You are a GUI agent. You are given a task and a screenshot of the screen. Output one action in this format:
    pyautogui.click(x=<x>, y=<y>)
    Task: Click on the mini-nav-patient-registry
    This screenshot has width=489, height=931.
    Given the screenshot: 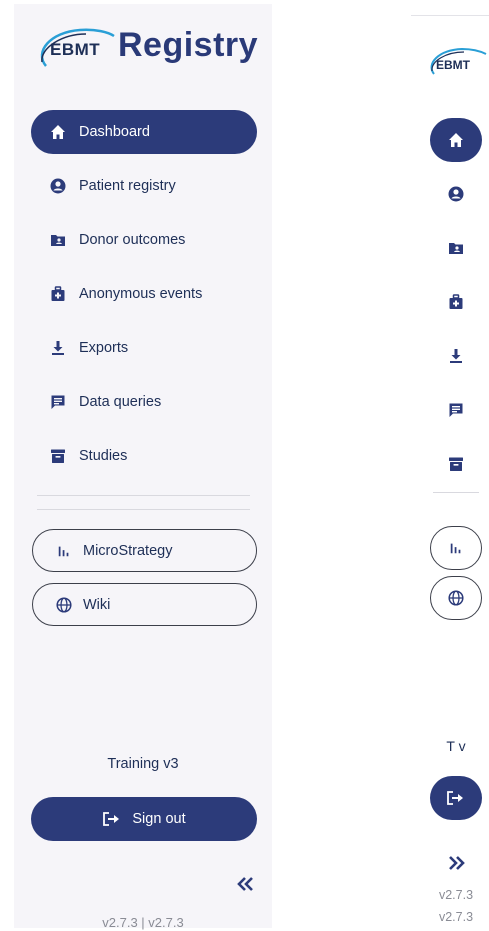 What is the action you would take?
    pyautogui.click(x=456, y=194)
    